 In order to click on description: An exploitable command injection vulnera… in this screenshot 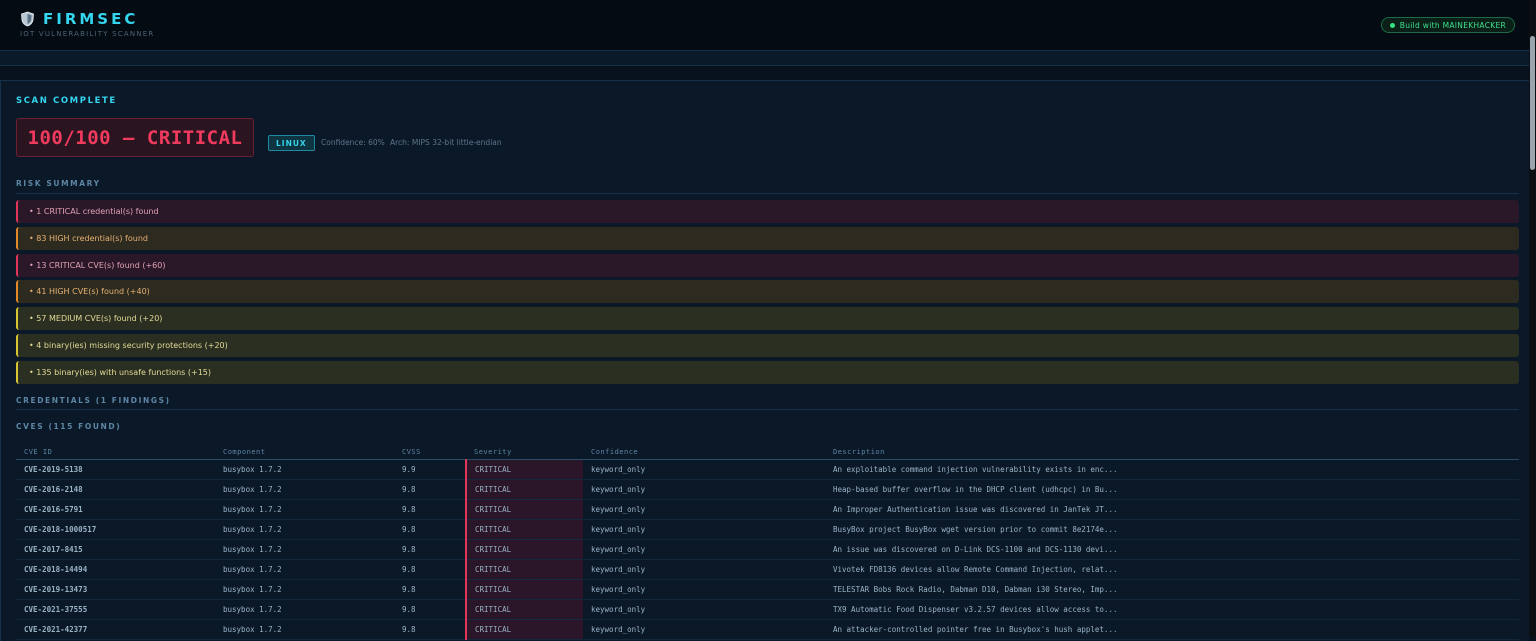, I will do `click(1172, 469)`.